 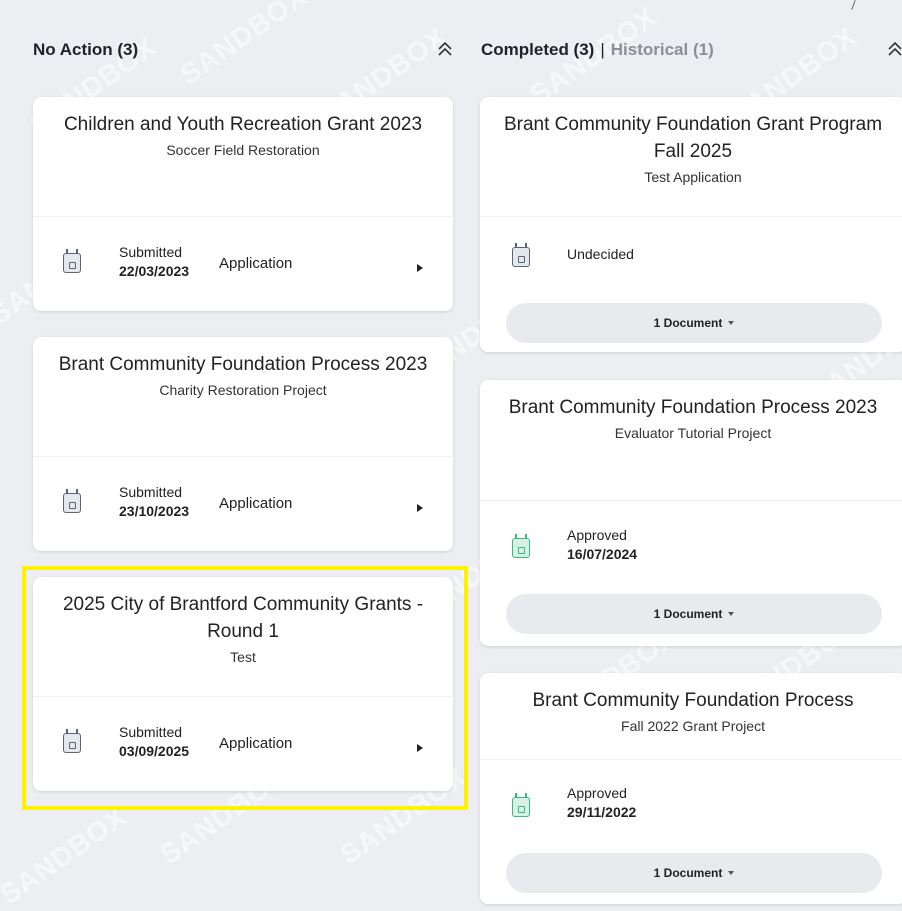 I want to click on card-subtitle: Test, so click(x=243, y=657).